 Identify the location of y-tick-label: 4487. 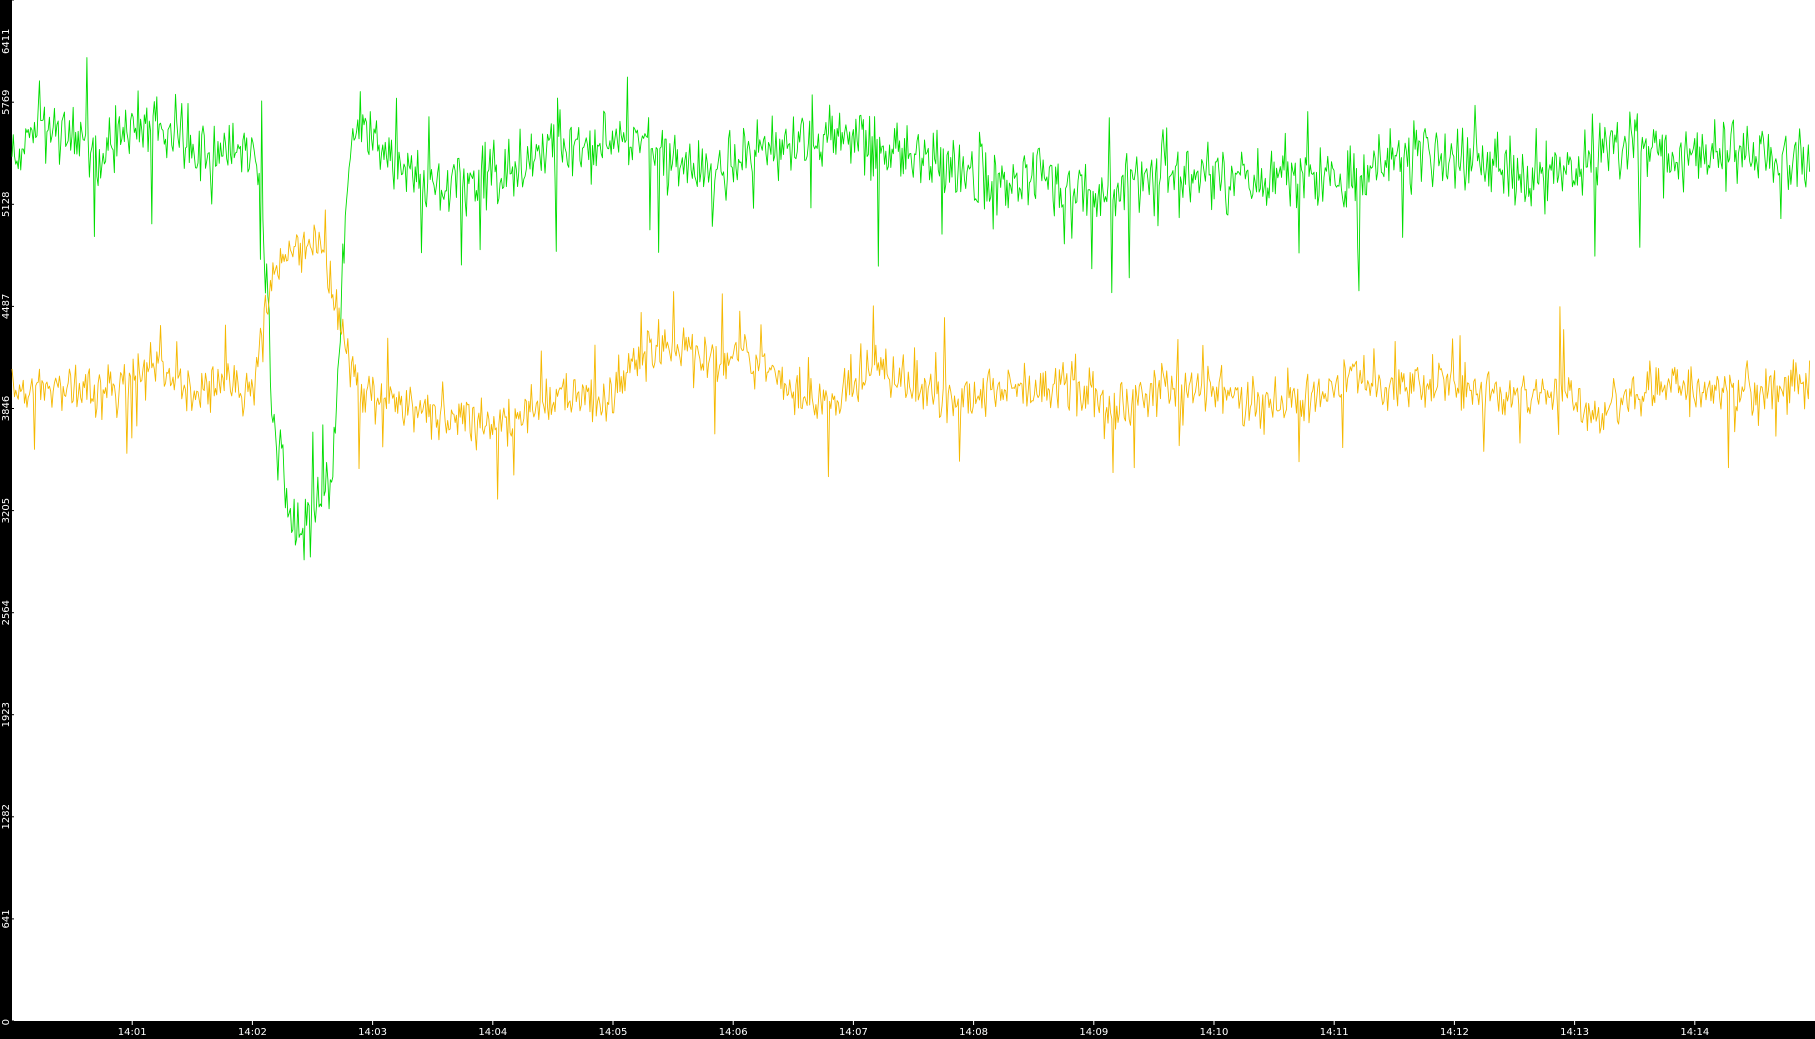
(6, 306).